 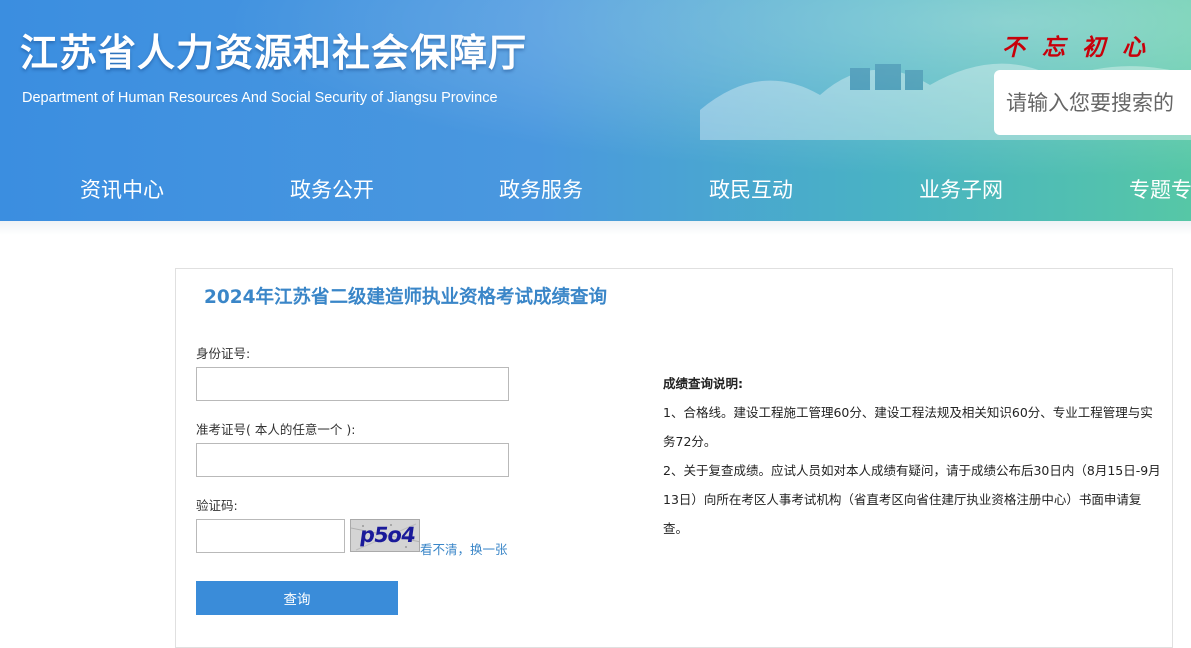 What do you see at coordinates (595, 228) in the screenshot?
I see `header-shadow` at bounding box center [595, 228].